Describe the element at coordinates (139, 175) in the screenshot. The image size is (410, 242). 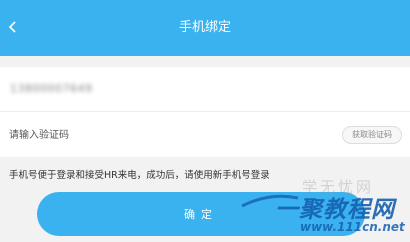
I see `hint-text: 手机号便于登录和接受HR来电，成功后，请使用新手机号登录` at that location.